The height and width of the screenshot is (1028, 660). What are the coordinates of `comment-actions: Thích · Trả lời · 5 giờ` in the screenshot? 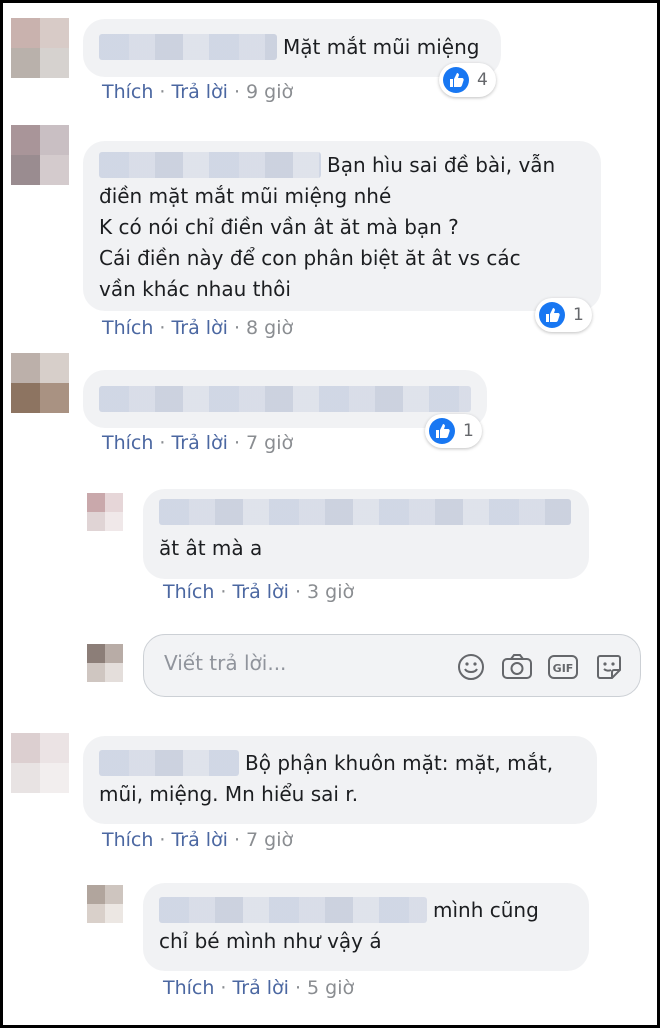 It's located at (259, 988).